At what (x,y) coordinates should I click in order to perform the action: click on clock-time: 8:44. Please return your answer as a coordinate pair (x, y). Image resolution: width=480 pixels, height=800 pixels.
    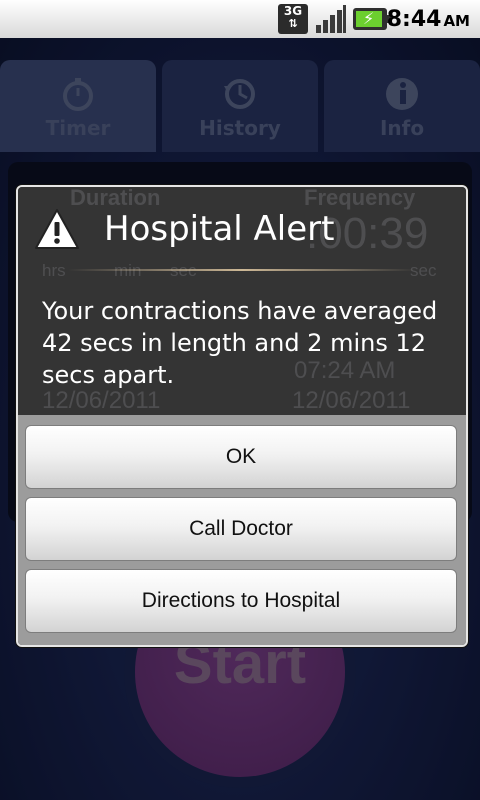
    Looking at the image, I should click on (414, 19).